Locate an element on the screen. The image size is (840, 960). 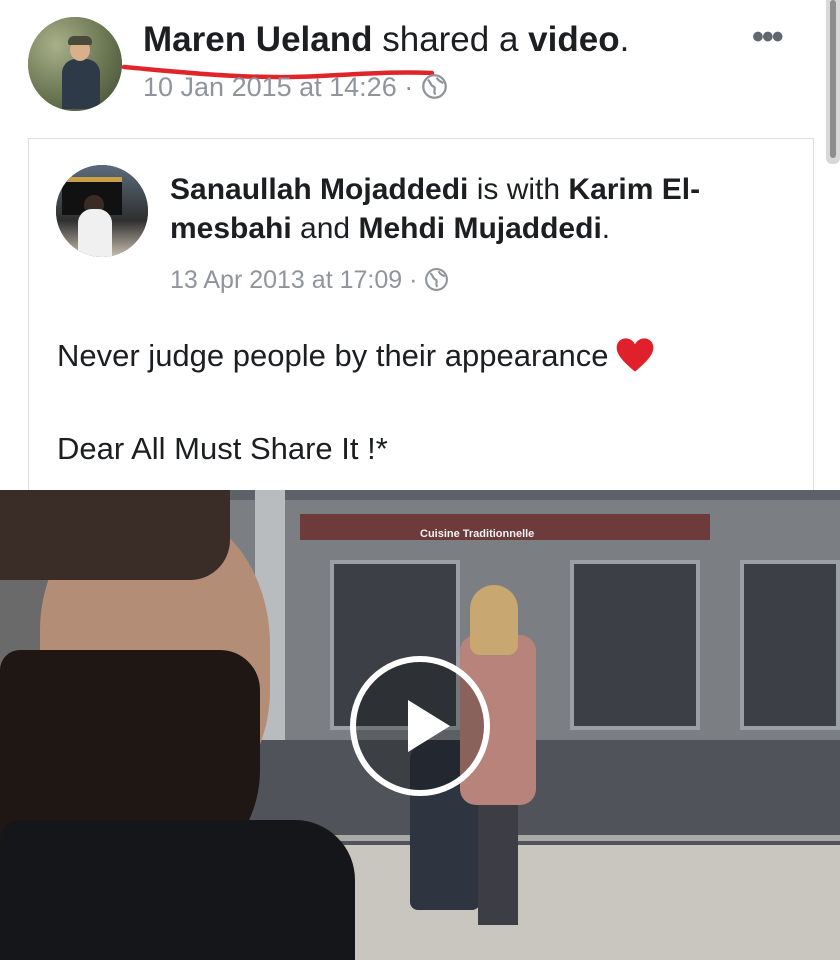
action-text: shared a is located at coordinates (450, 39).